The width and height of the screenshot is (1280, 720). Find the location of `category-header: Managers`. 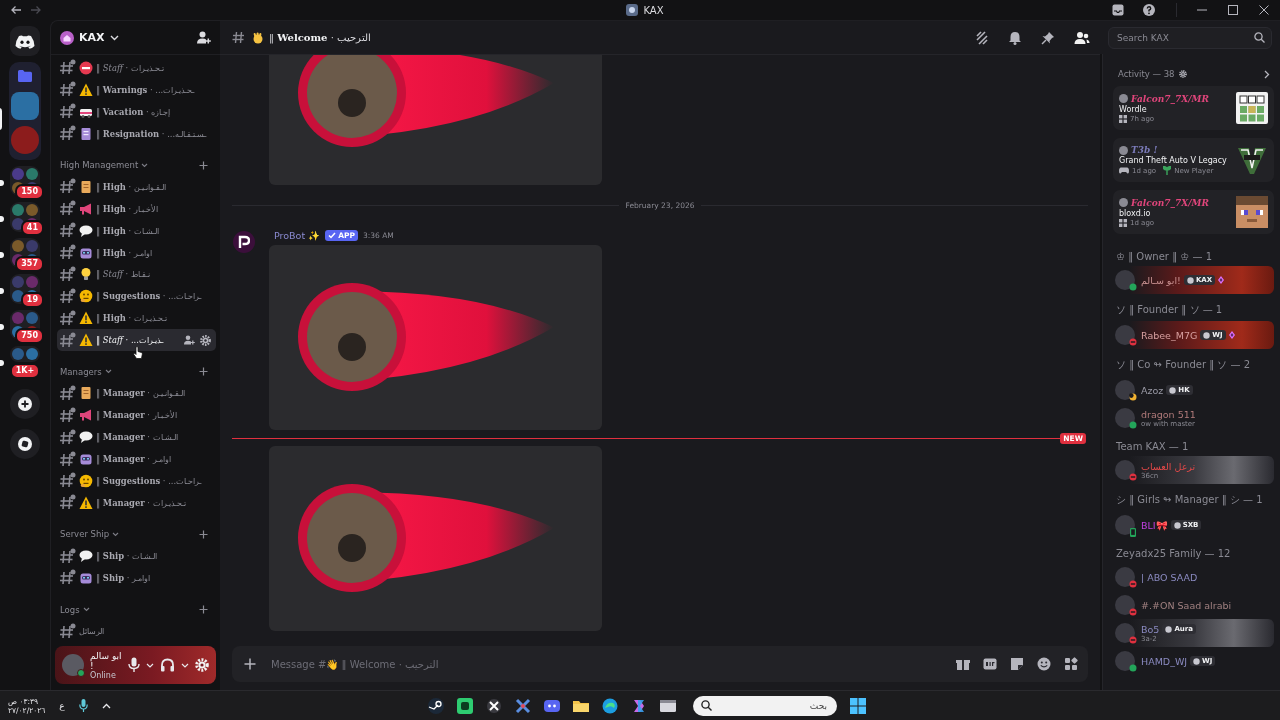

category-header: Managers is located at coordinates (81, 371).